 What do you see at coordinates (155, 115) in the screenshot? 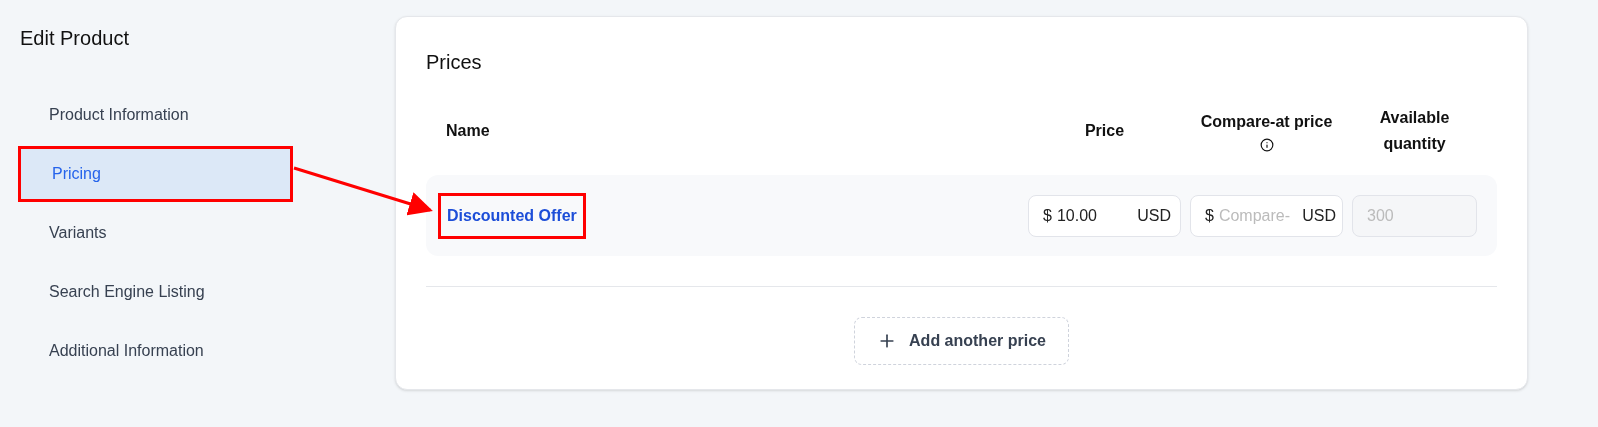
I see `sidebar-item: Product Information` at bounding box center [155, 115].